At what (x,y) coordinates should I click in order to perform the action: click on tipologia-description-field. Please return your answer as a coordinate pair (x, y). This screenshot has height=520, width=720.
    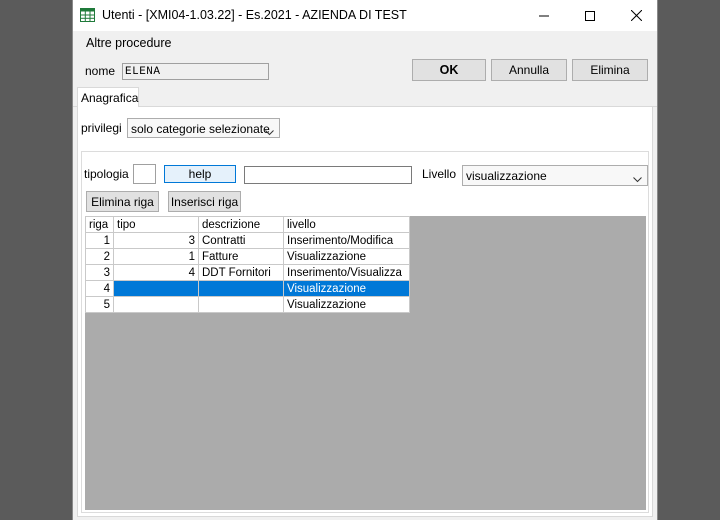
    Looking at the image, I should click on (328, 175).